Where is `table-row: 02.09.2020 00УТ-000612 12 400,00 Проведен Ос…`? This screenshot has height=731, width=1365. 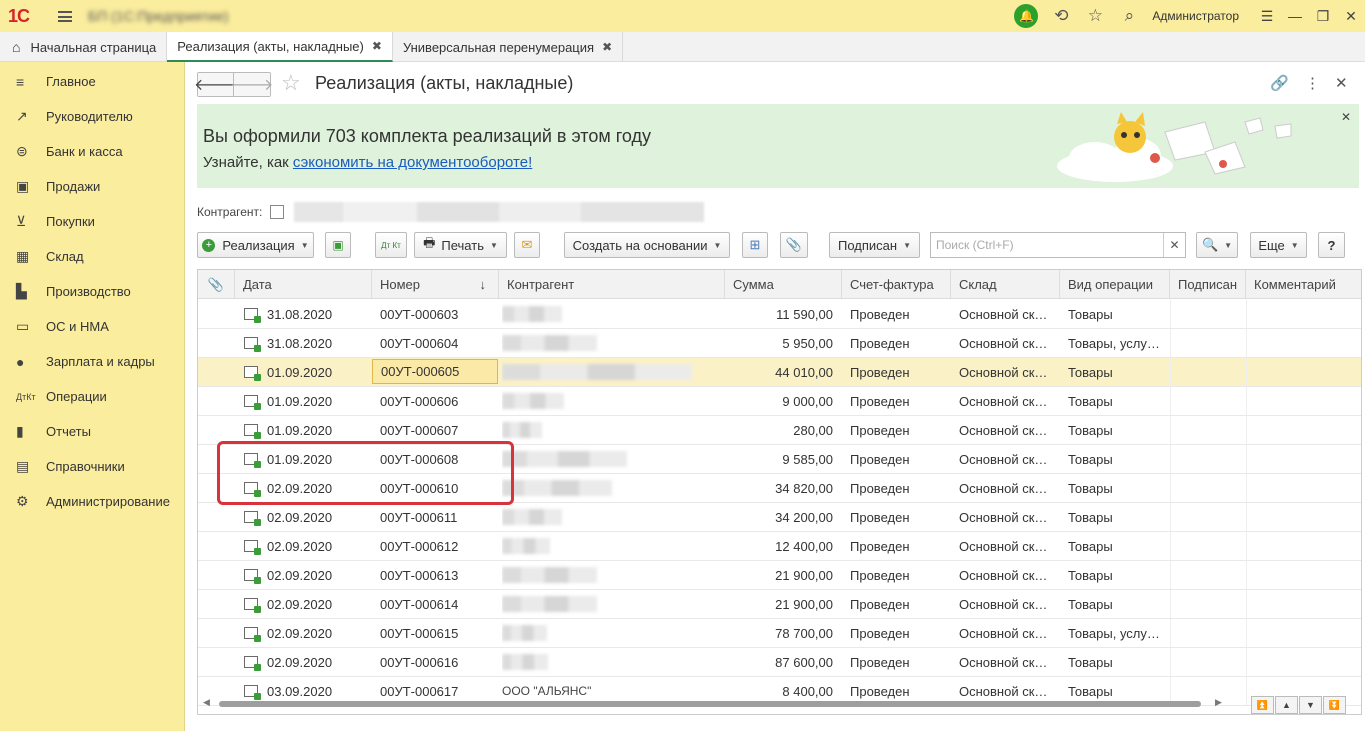 table-row: 02.09.2020 00УТ-000612 12 400,00 Проведен Ос… is located at coordinates (779, 546).